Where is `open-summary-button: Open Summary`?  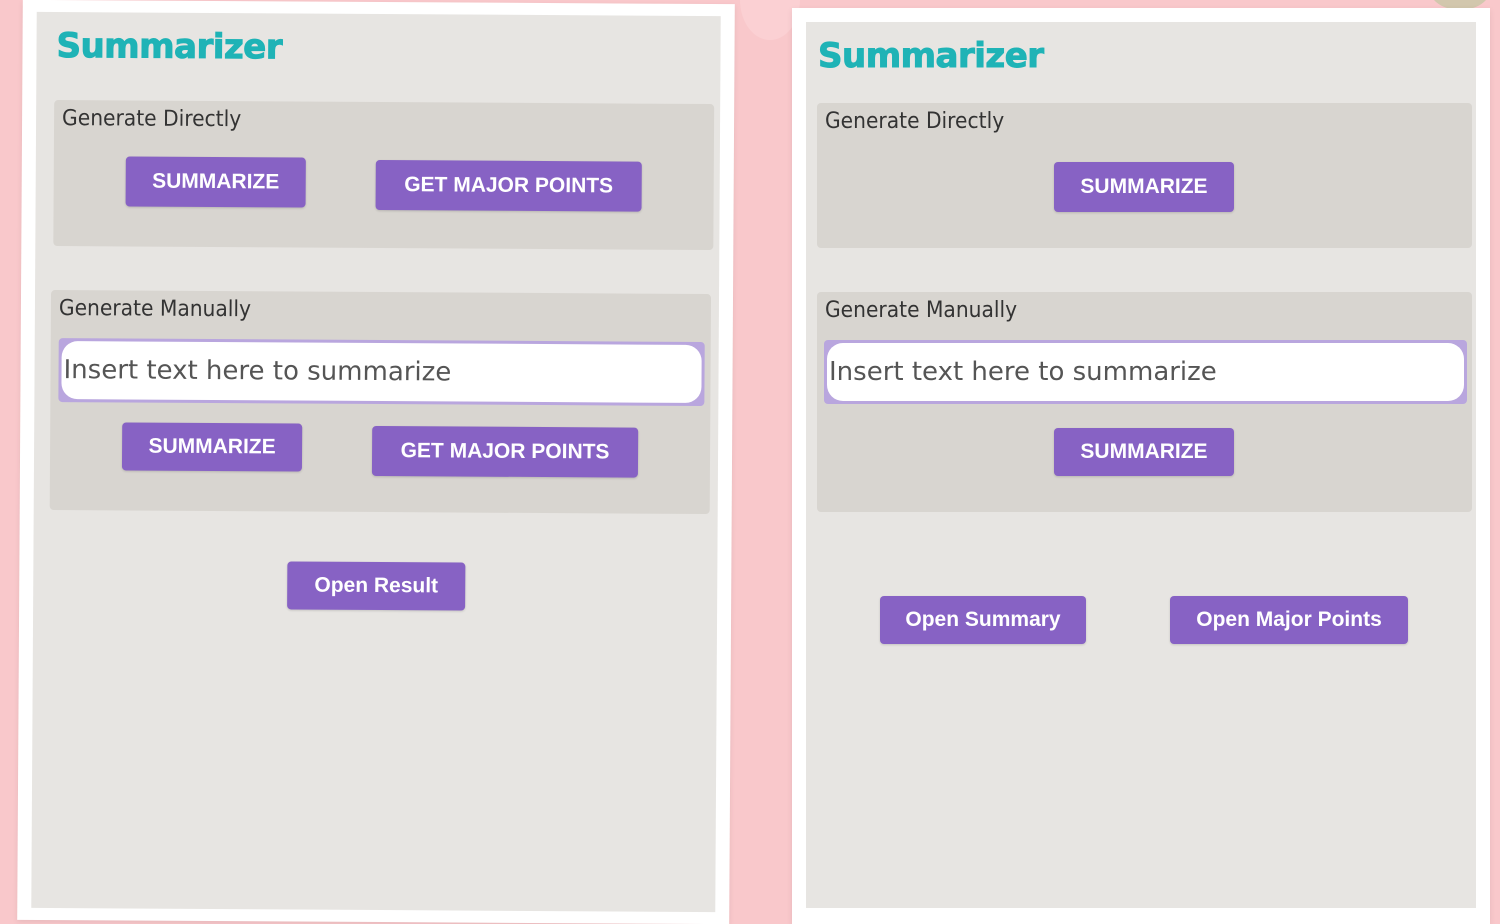 open-summary-button: Open Summary is located at coordinates (983, 620).